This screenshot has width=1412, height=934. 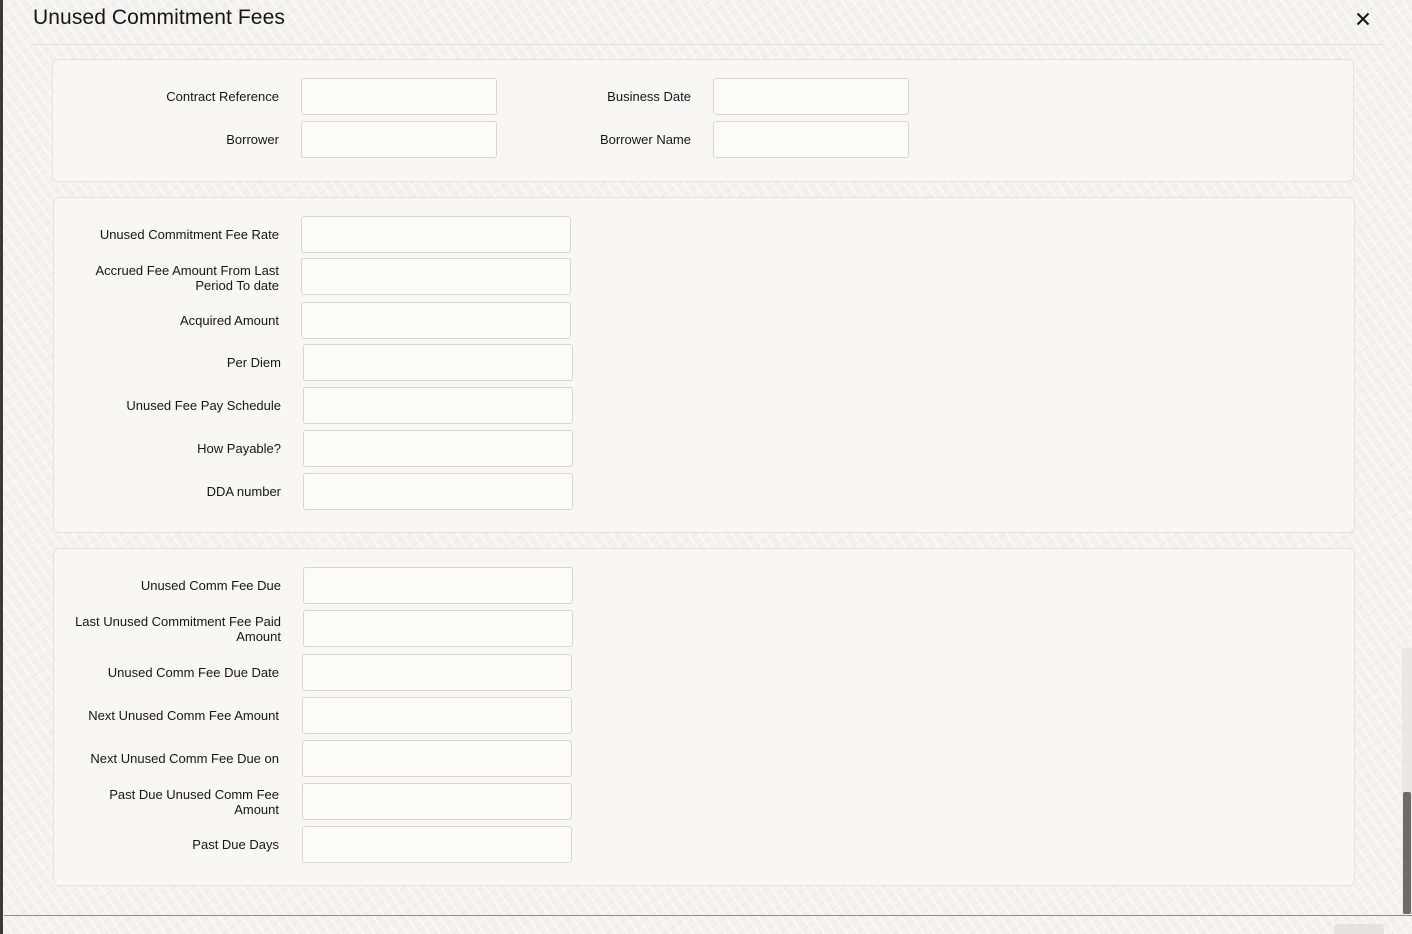 What do you see at coordinates (184, 759) in the screenshot?
I see `next-unused-comm-fee-due-on-label: Next Unused Comm Fee Due on` at bounding box center [184, 759].